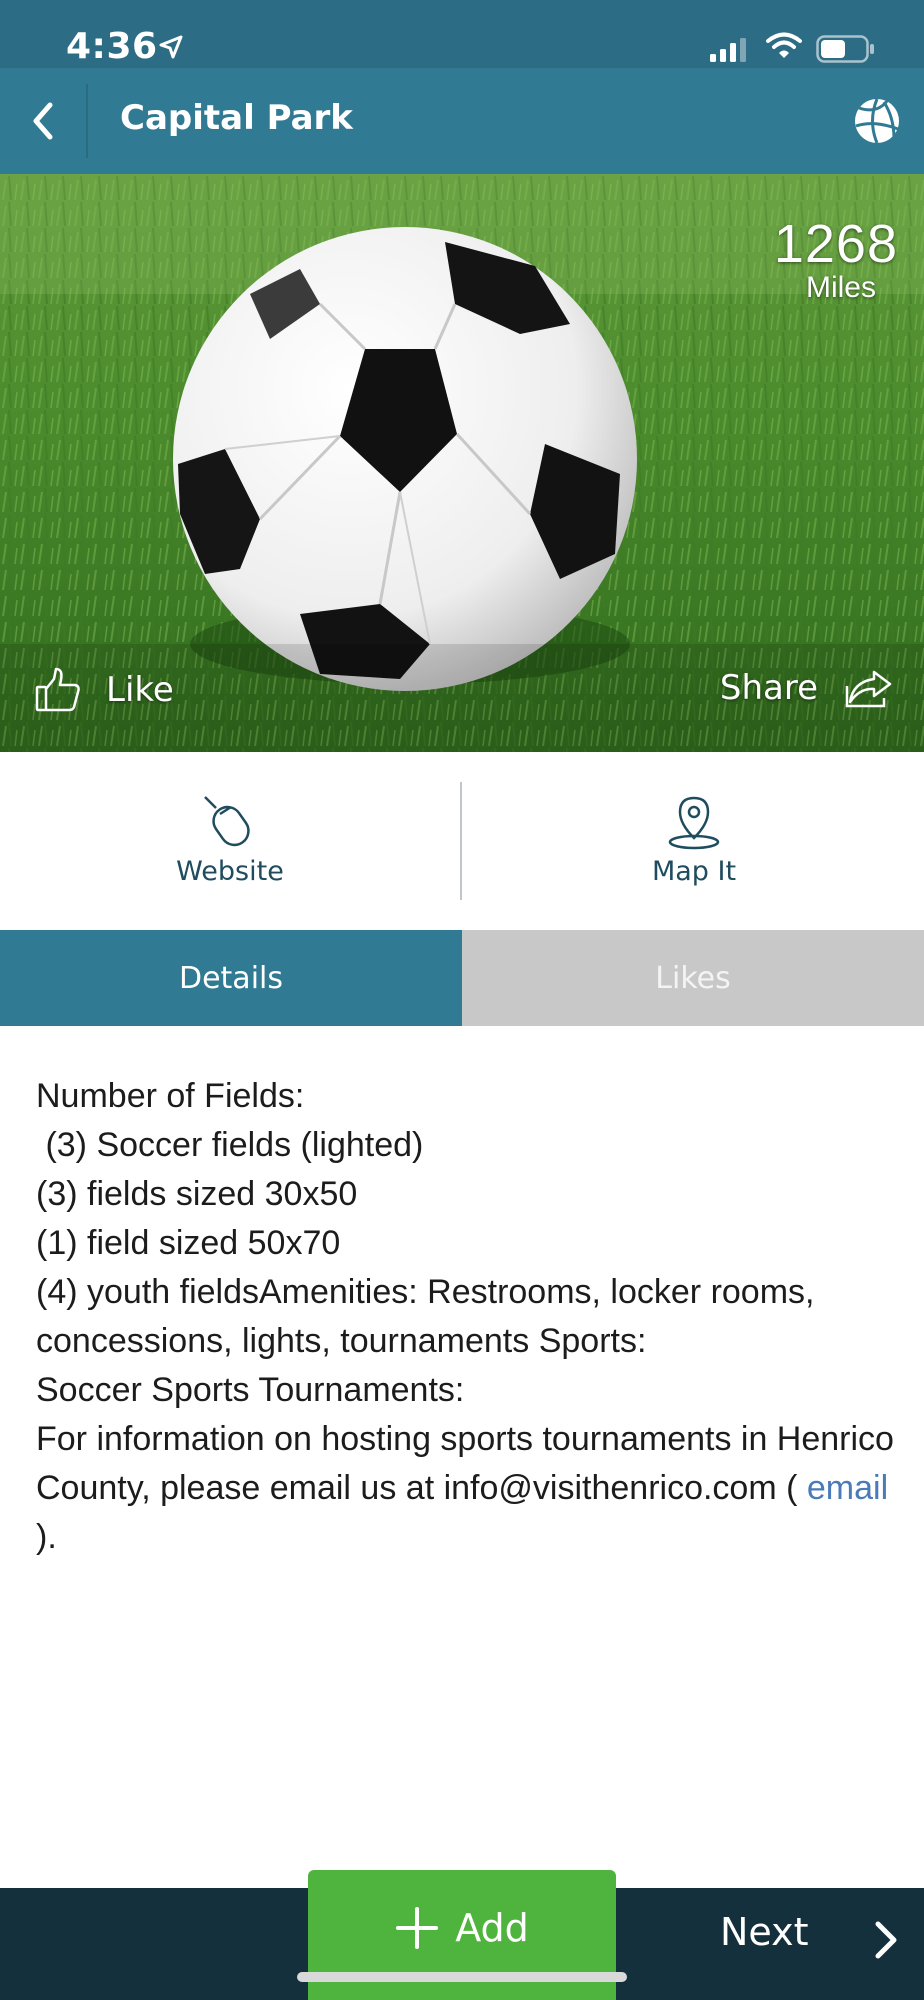 The image size is (924, 2000). What do you see at coordinates (236, 118) in the screenshot?
I see `page-title: Capital Park` at bounding box center [236, 118].